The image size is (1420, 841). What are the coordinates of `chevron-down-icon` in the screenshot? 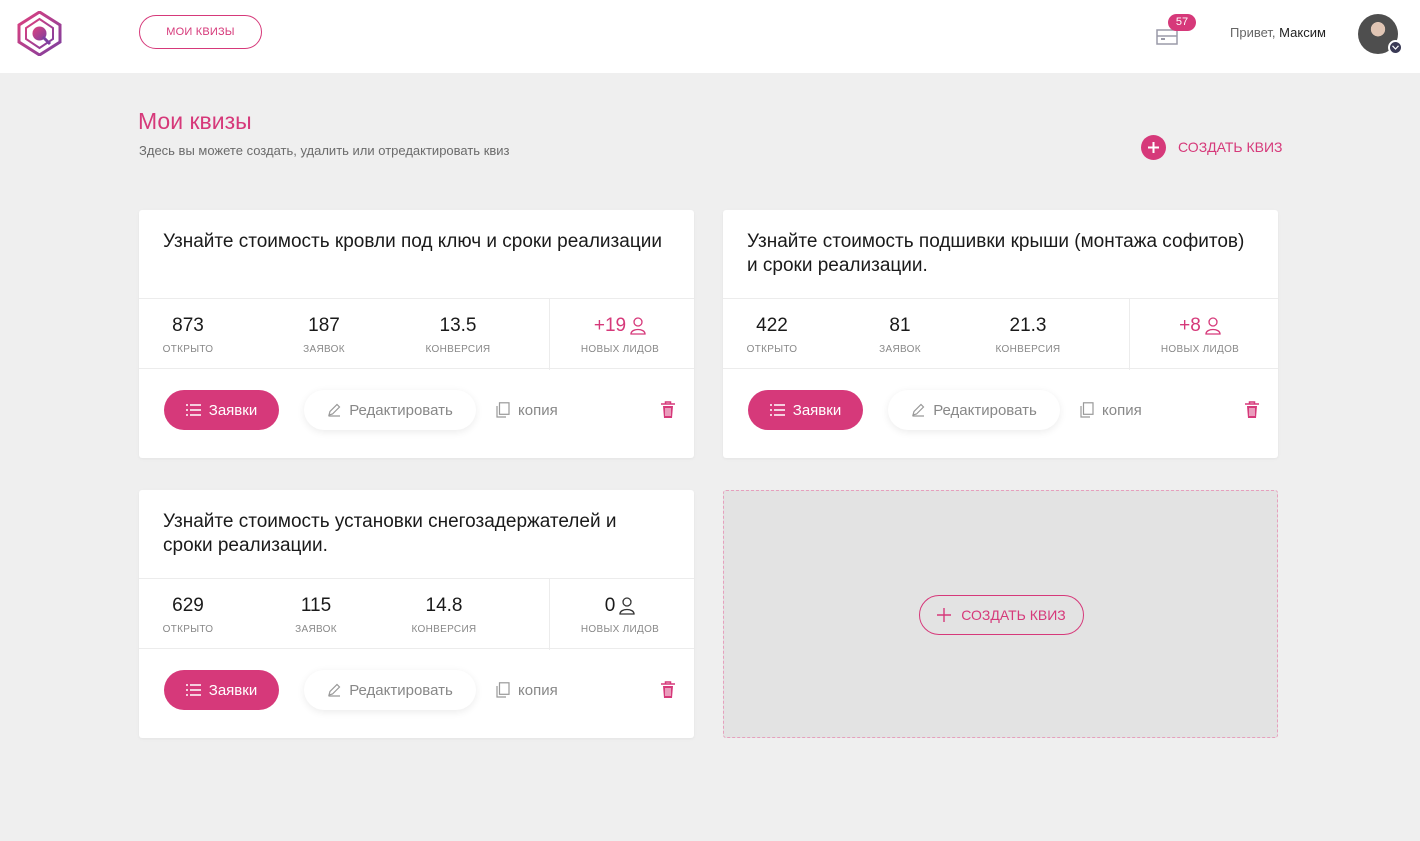 It's located at (1395, 47).